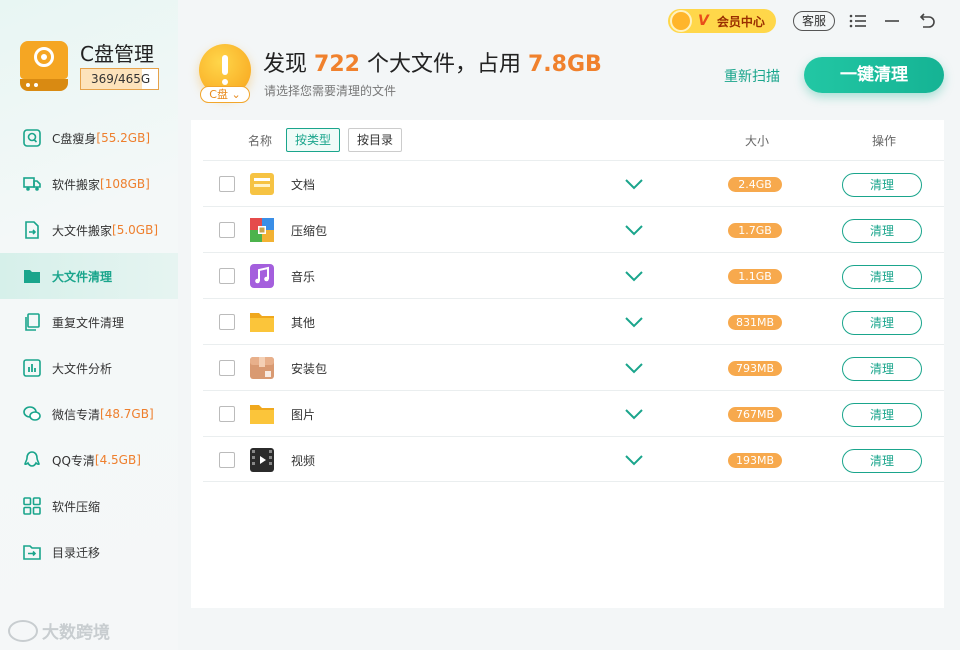 Image resolution: width=960 pixels, height=650 pixels. Describe the element at coordinates (330, 91) in the screenshot. I see `subtitle: 请选择您需要清理的文件` at that location.